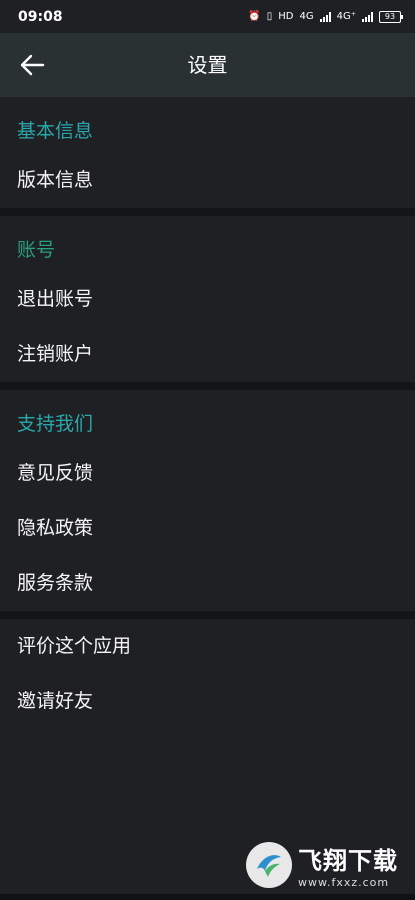 The height and width of the screenshot is (900, 415). Describe the element at coordinates (286, 16) in the screenshot. I see `hd-icon: HD` at that location.